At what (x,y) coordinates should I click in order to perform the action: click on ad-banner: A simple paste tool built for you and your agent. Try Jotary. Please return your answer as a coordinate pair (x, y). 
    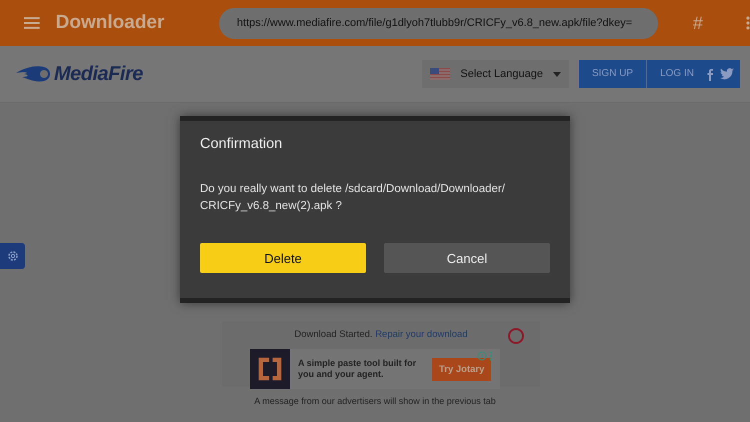
    Looking at the image, I should click on (375, 369).